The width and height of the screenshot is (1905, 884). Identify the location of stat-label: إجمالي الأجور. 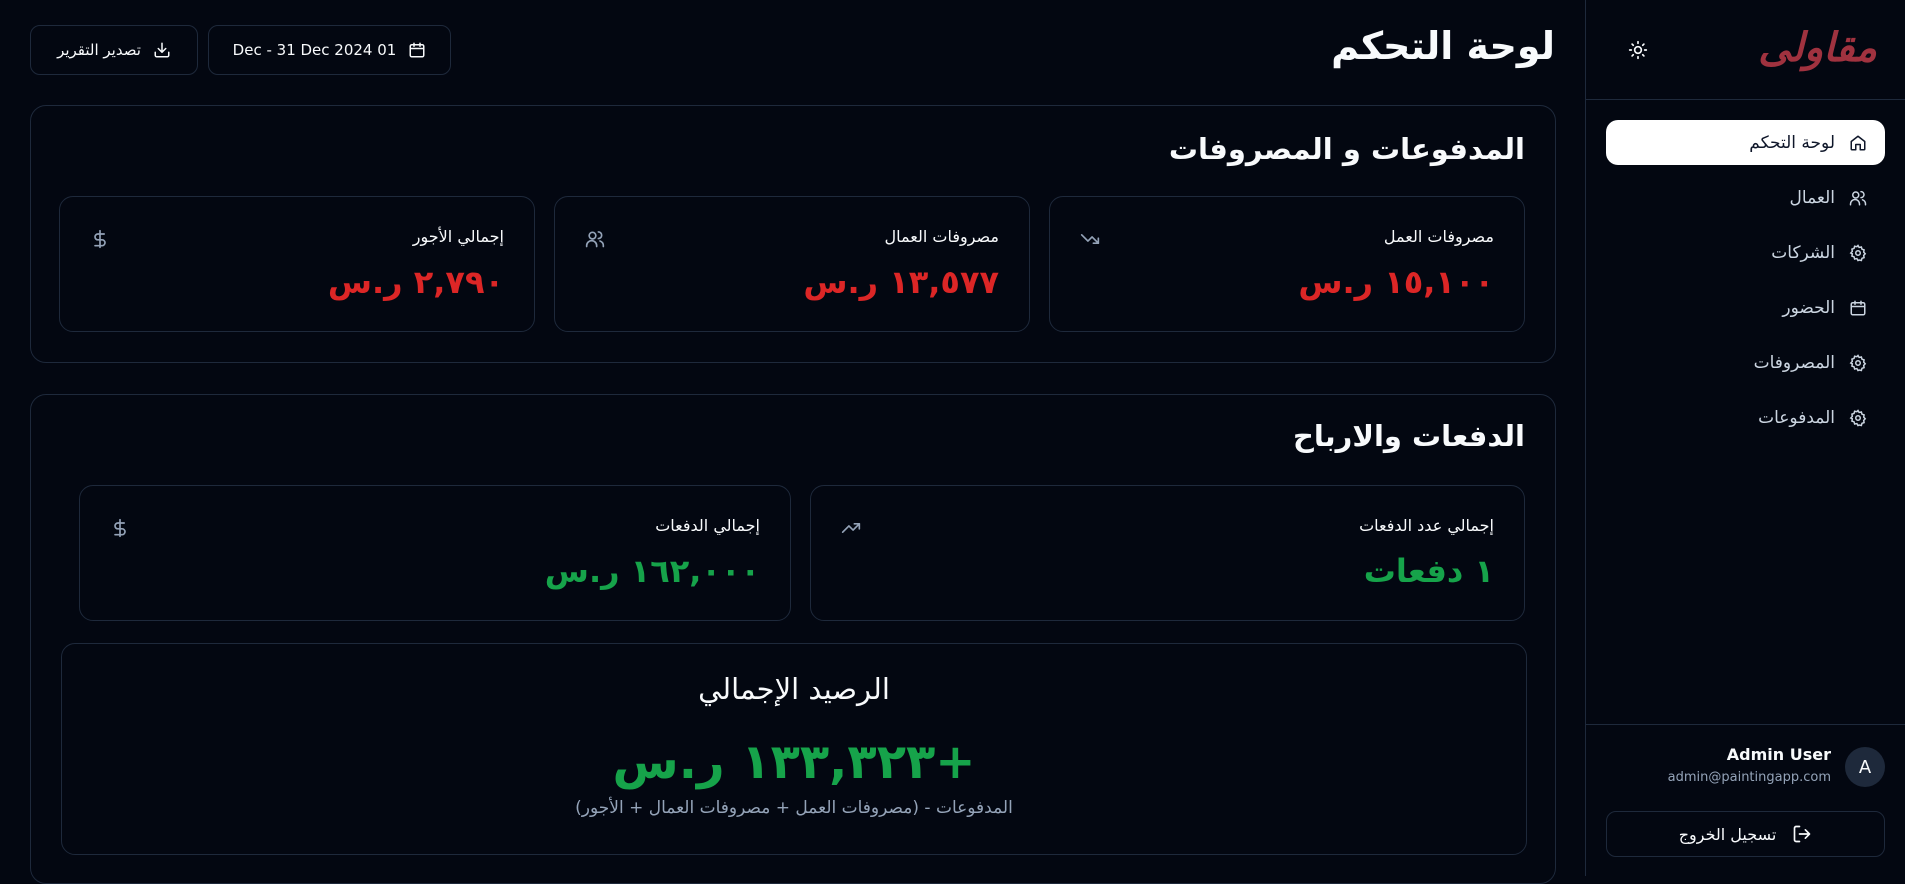
(458, 236).